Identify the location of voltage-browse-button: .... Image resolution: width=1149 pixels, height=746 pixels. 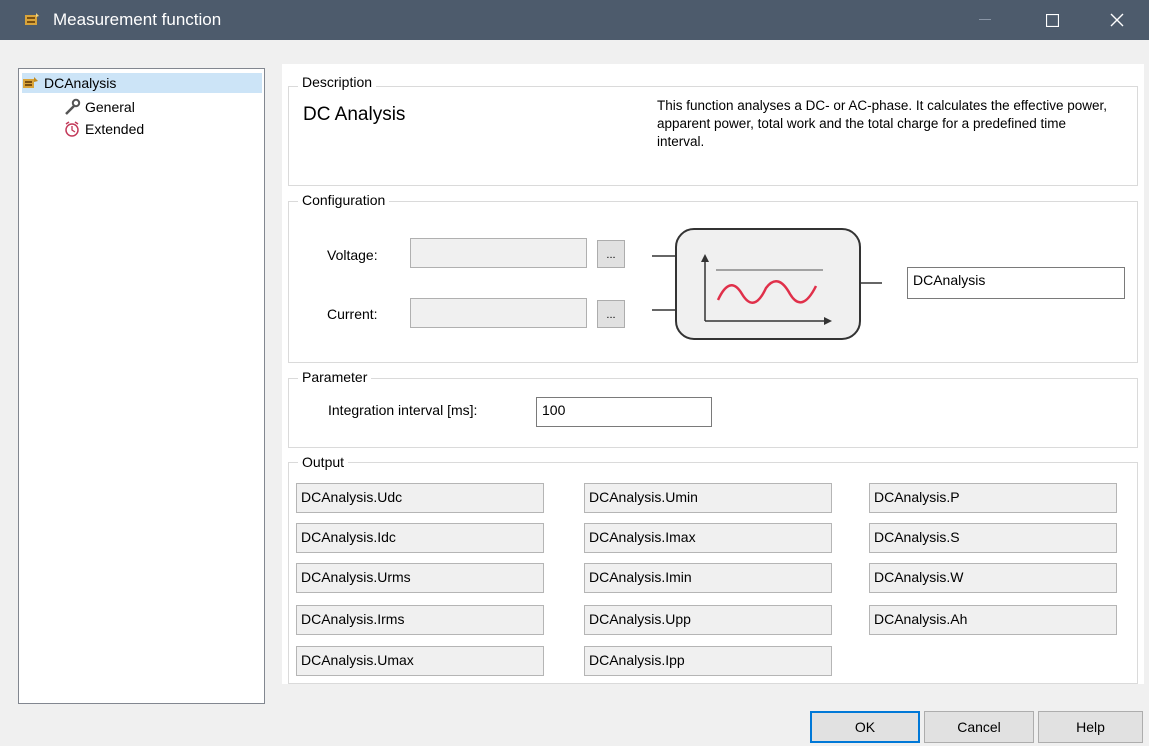
(611, 254).